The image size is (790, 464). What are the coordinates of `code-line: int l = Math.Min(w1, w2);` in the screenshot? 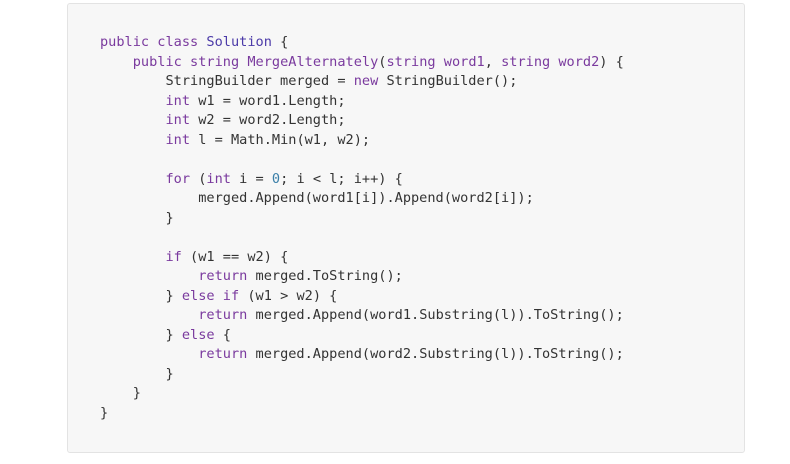 It's located at (362, 141).